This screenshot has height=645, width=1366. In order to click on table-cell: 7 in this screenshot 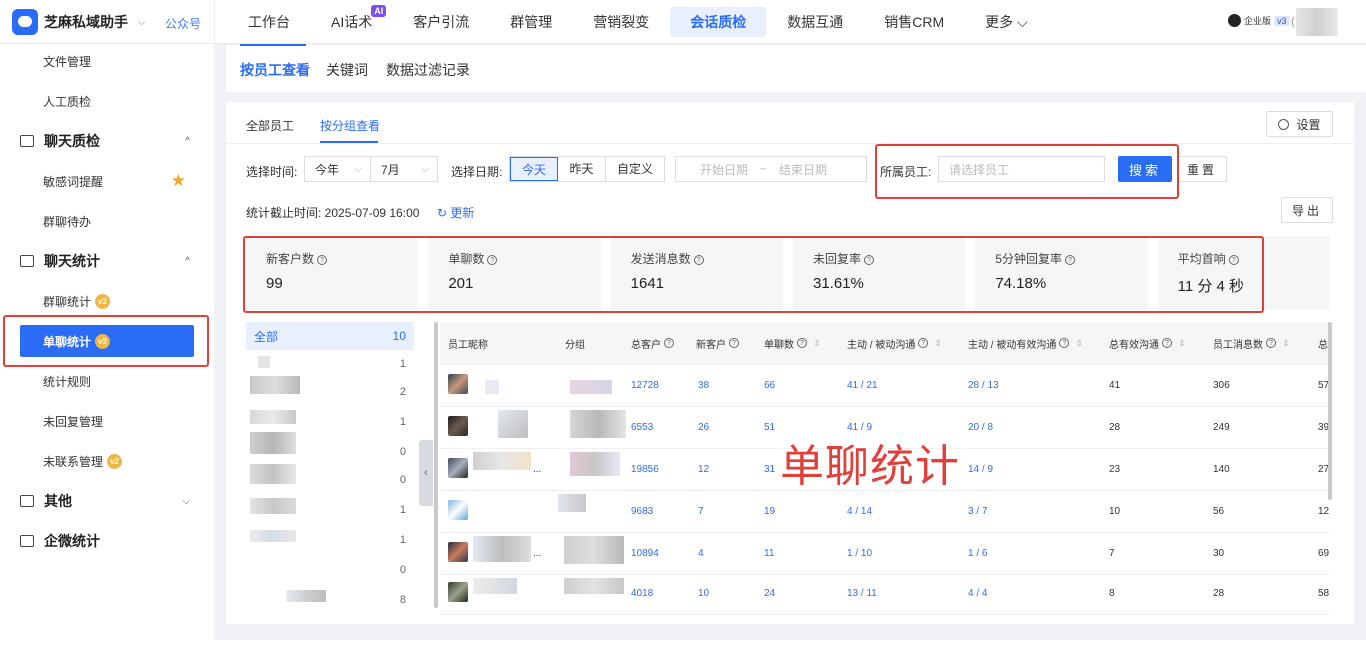, I will do `click(701, 511)`.